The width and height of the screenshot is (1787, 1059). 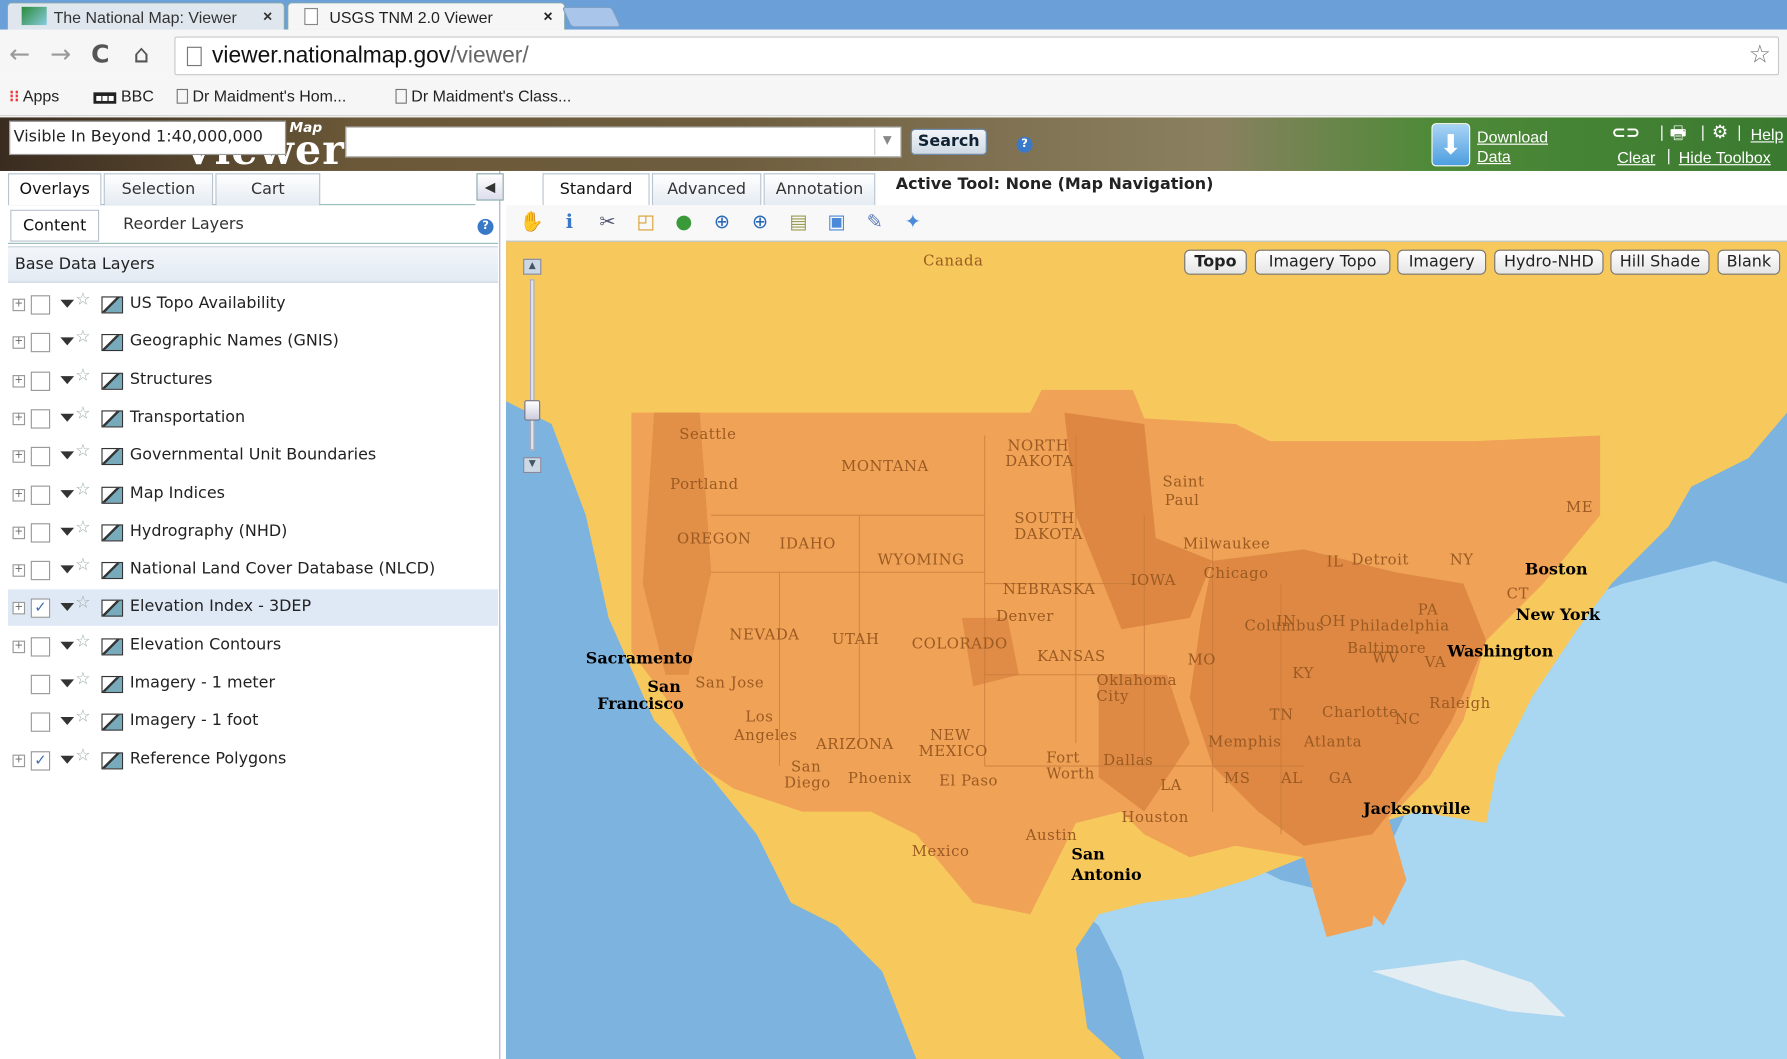 What do you see at coordinates (1678, 136) in the screenshot?
I see `print-icon: 🖶` at bounding box center [1678, 136].